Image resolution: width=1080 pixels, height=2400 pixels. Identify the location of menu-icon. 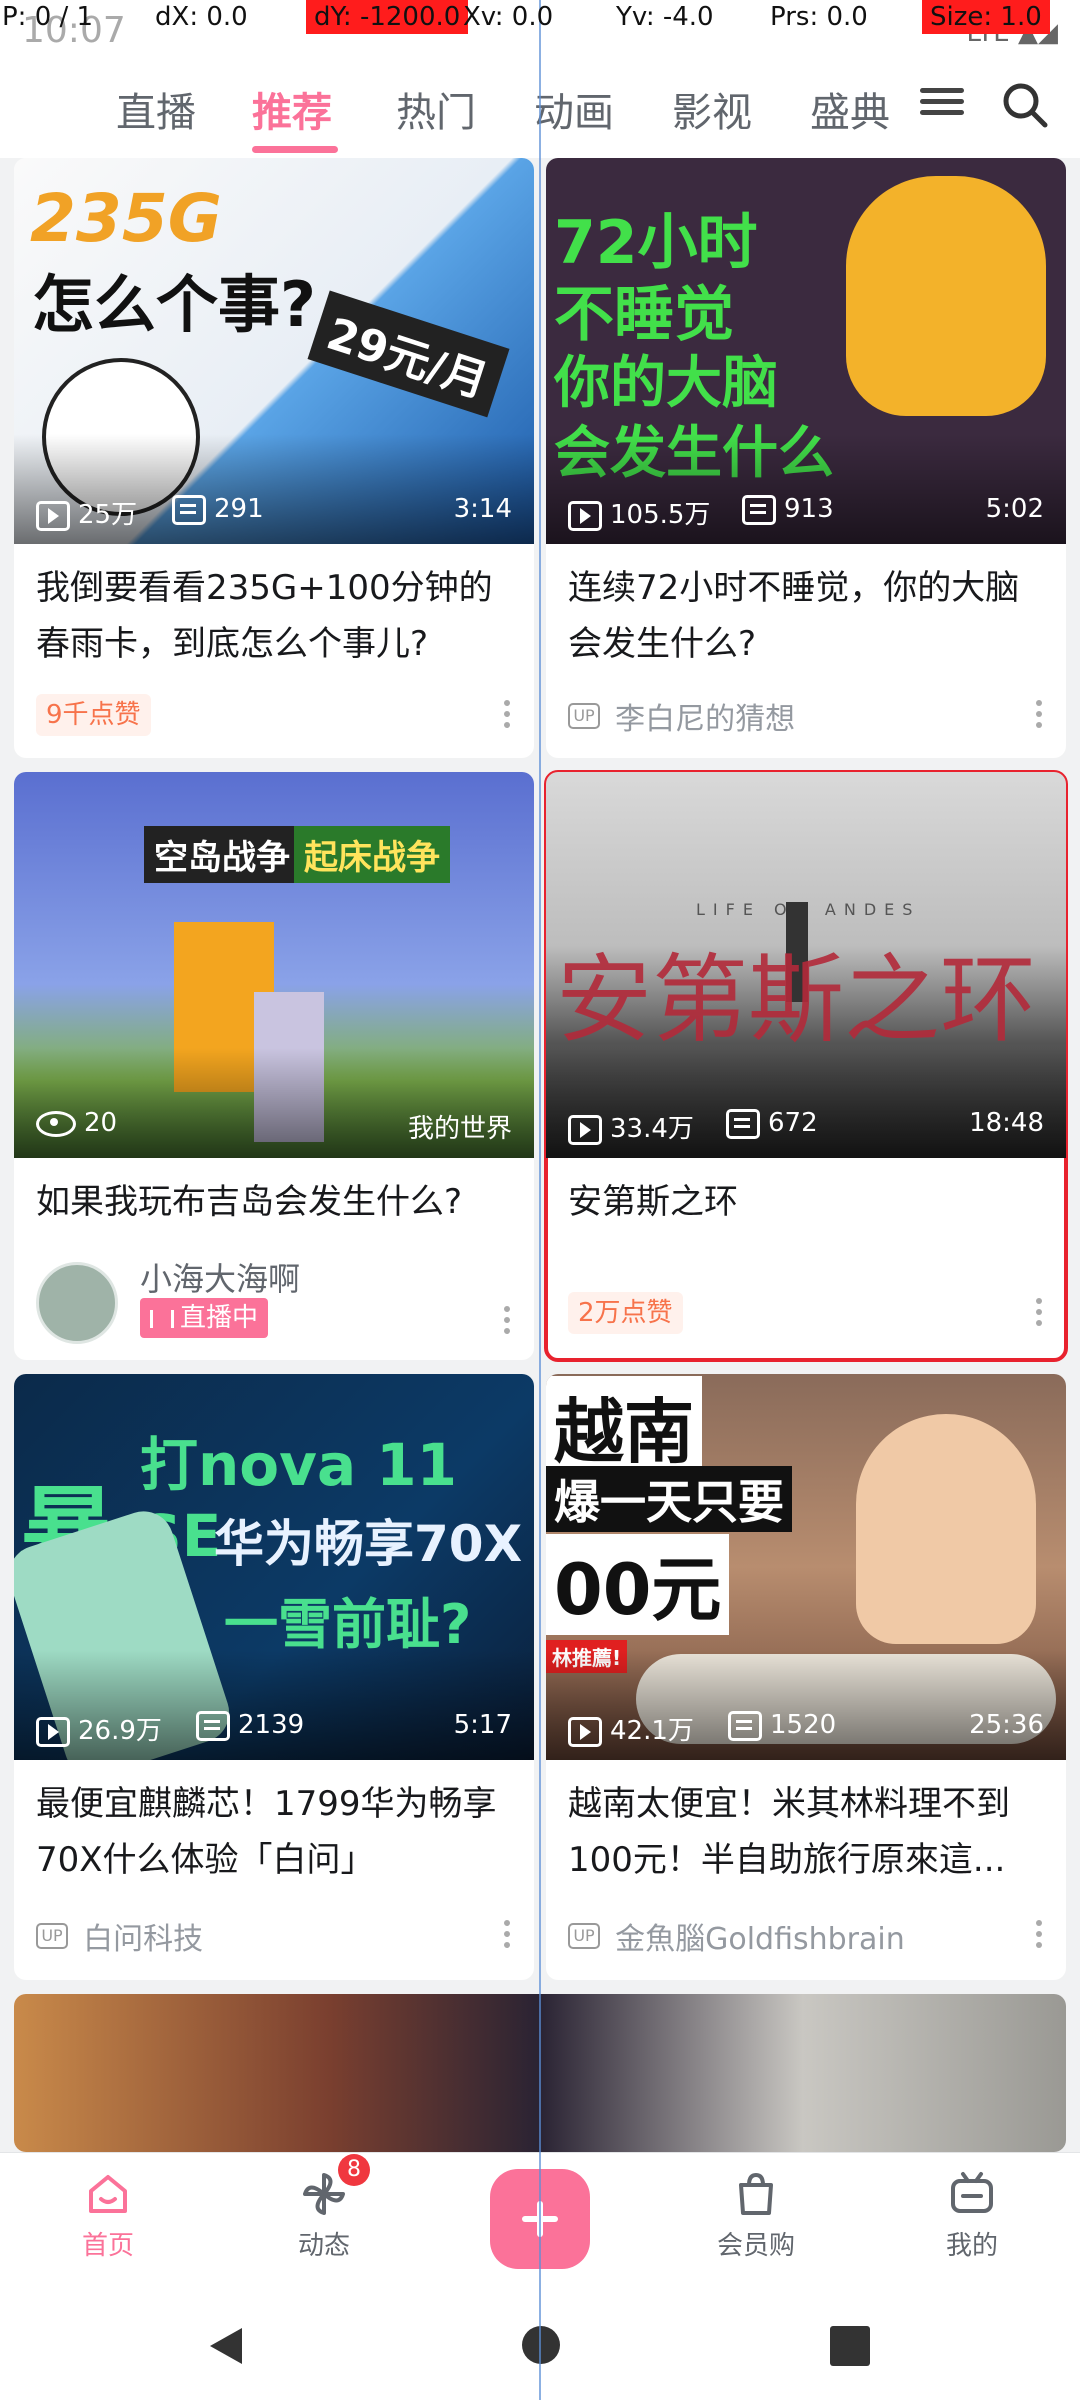
(942, 104).